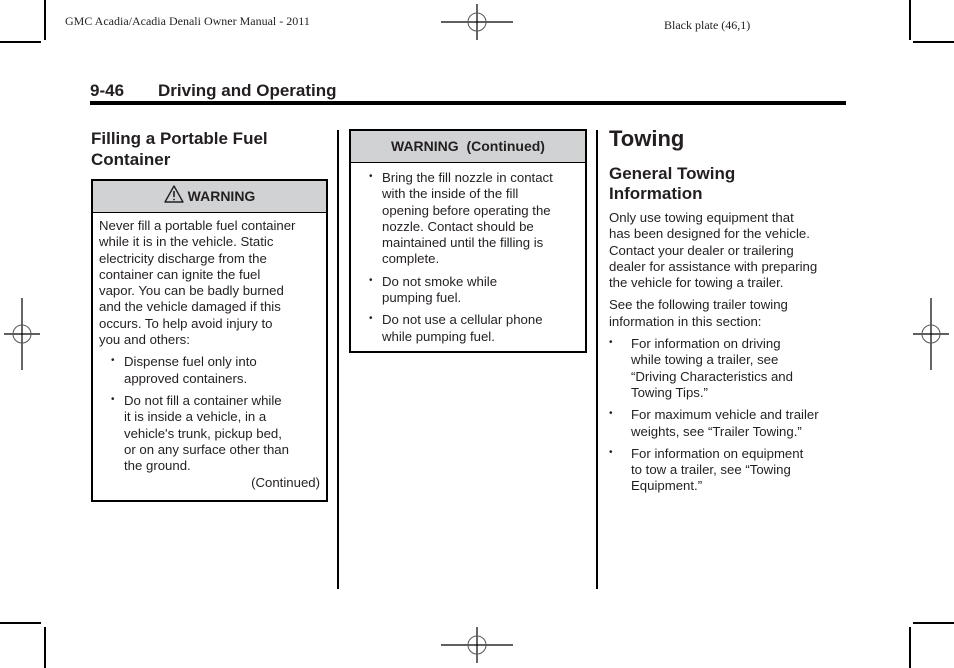 The image size is (954, 668). What do you see at coordinates (186, 378) in the screenshot?
I see `text-line: approved containers.` at bounding box center [186, 378].